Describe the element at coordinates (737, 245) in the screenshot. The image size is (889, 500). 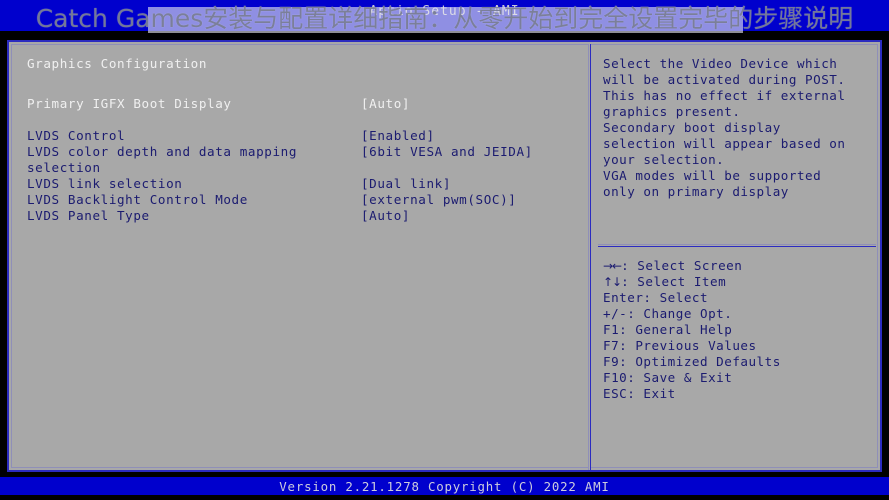
I see `help-key-separator` at that location.